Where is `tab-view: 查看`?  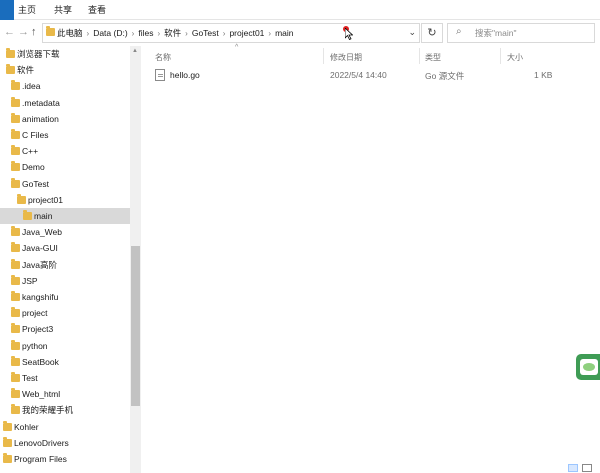 tab-view: 查看 is located at coordinates (97, 10).